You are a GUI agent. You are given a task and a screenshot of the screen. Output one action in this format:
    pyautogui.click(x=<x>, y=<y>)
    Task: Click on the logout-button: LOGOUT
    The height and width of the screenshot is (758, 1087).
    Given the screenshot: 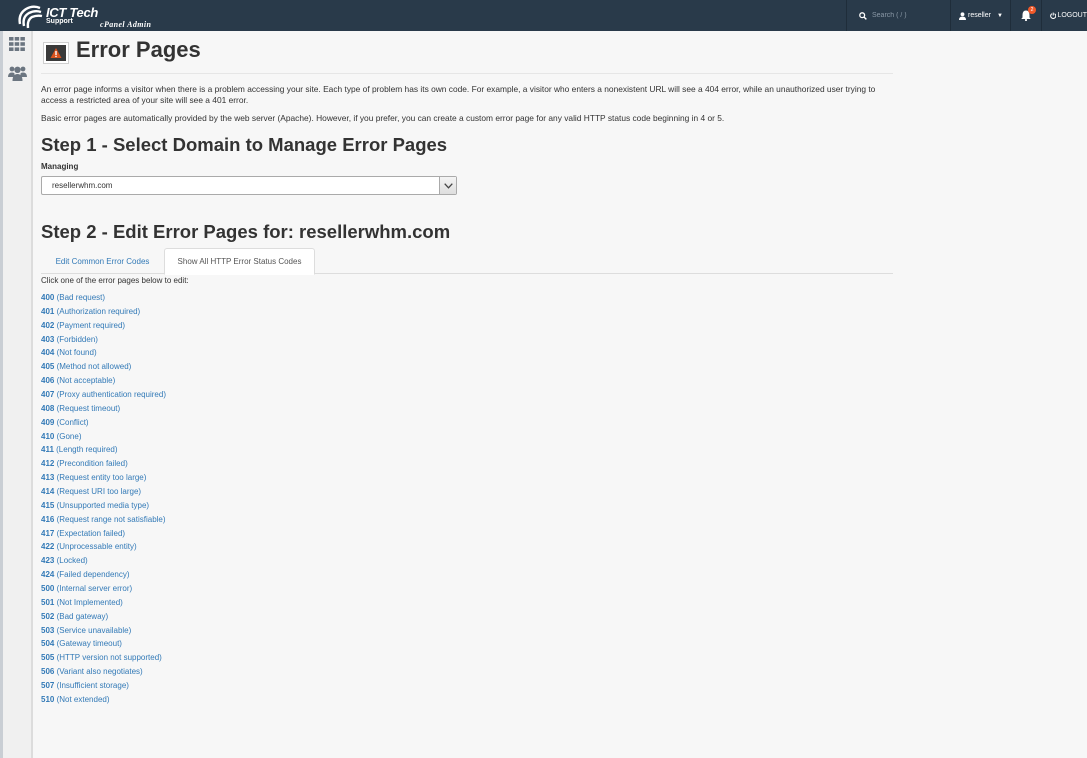 What is the action you would take?
    pyautogui.click(x=1064, y=15)
    